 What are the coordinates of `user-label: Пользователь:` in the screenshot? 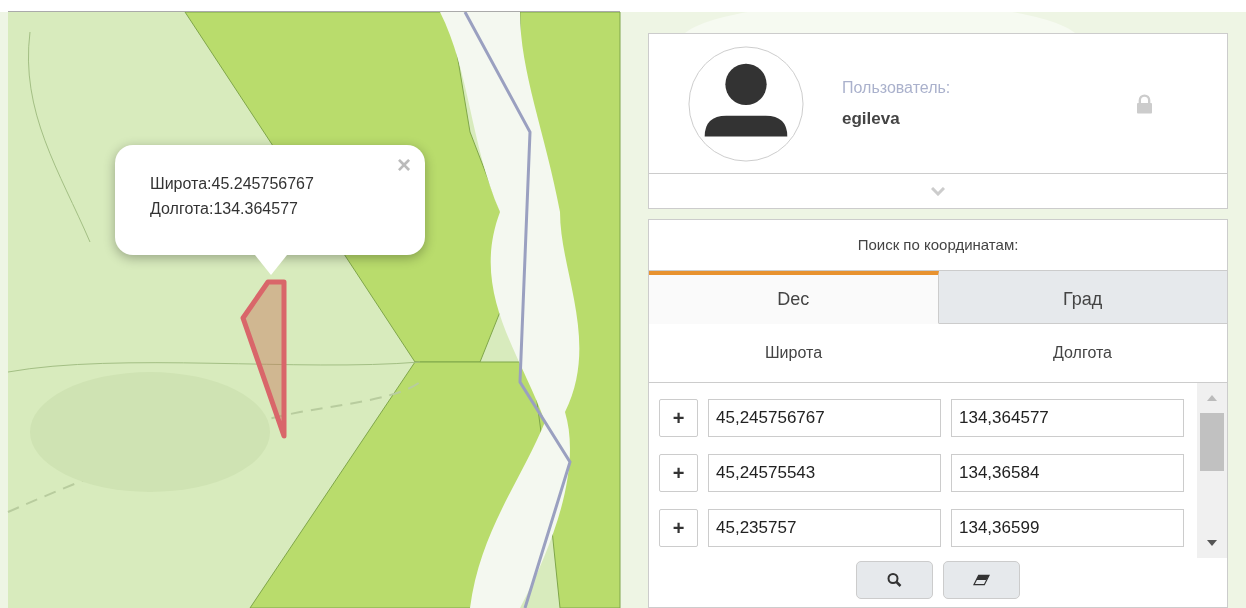 It's located at (897, 87).